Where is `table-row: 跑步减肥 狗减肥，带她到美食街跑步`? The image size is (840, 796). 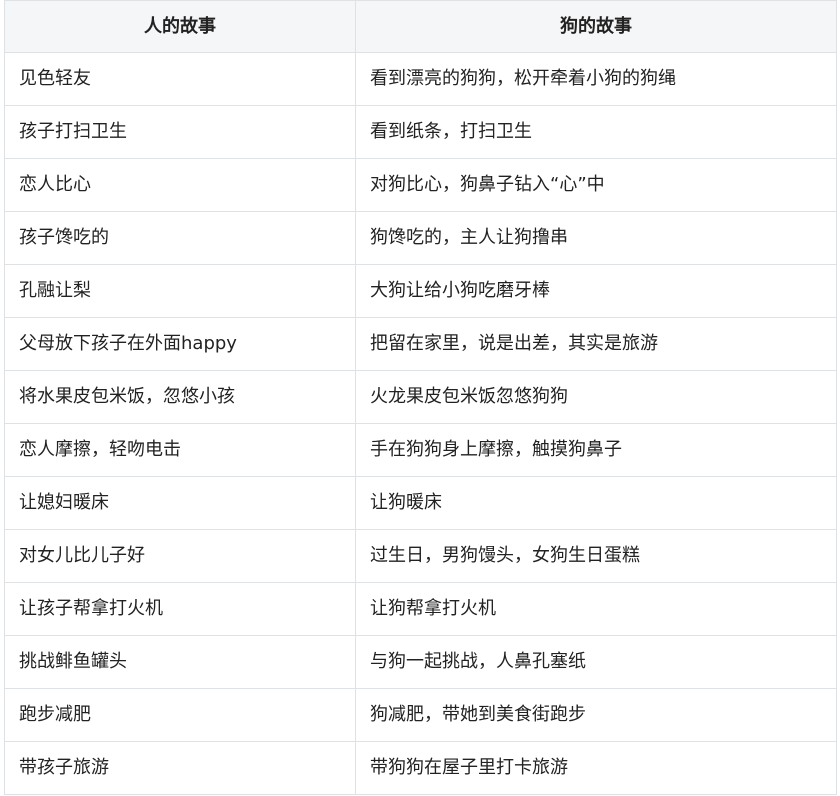
table-row: 跑步减肥 狗减肥，带她到美食街跑步 is located at coordinates (420, 715).